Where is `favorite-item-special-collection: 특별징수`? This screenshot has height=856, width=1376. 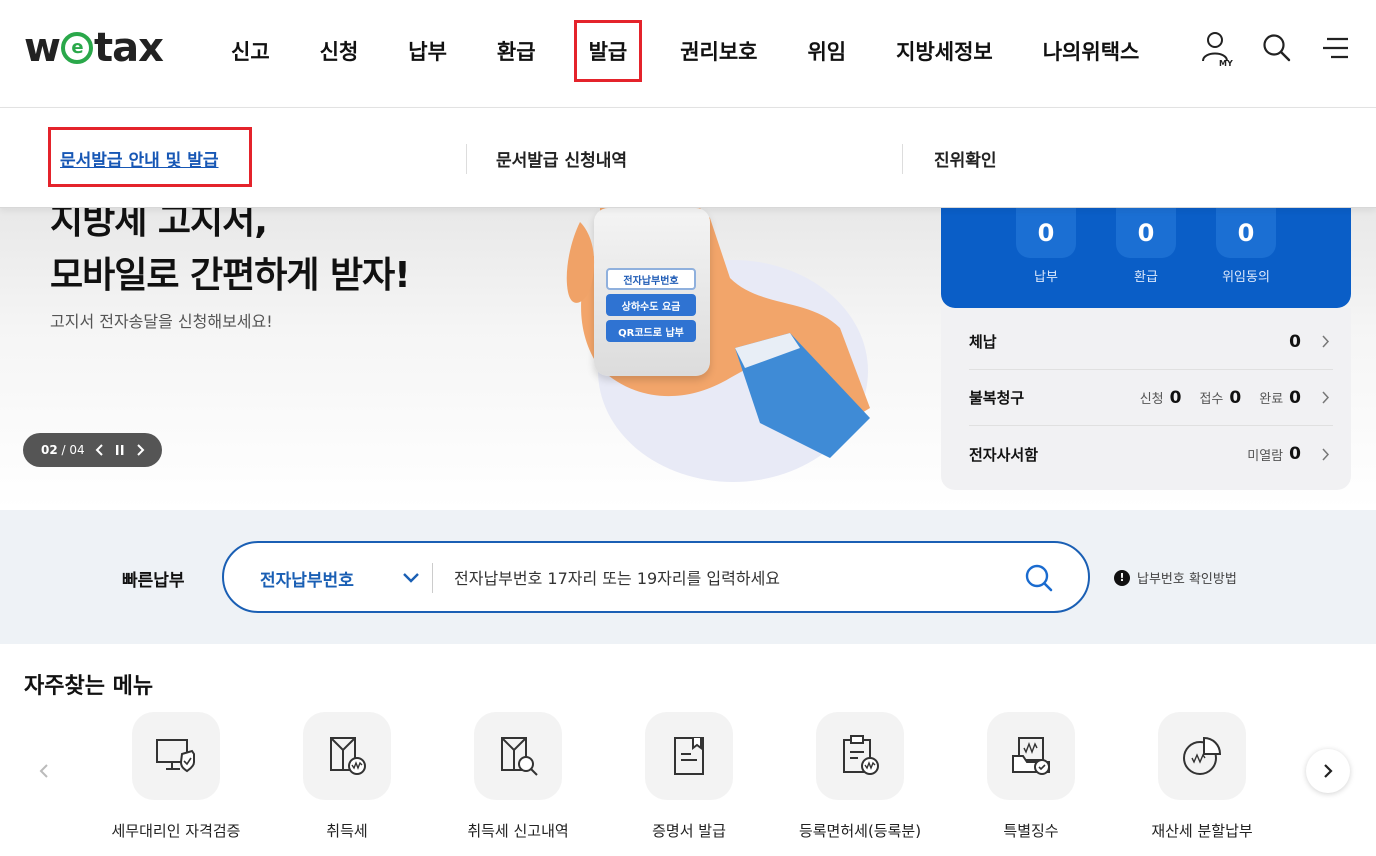 favorite-item-special-collection: 특별징수 is located at coordinates (1031, 777).